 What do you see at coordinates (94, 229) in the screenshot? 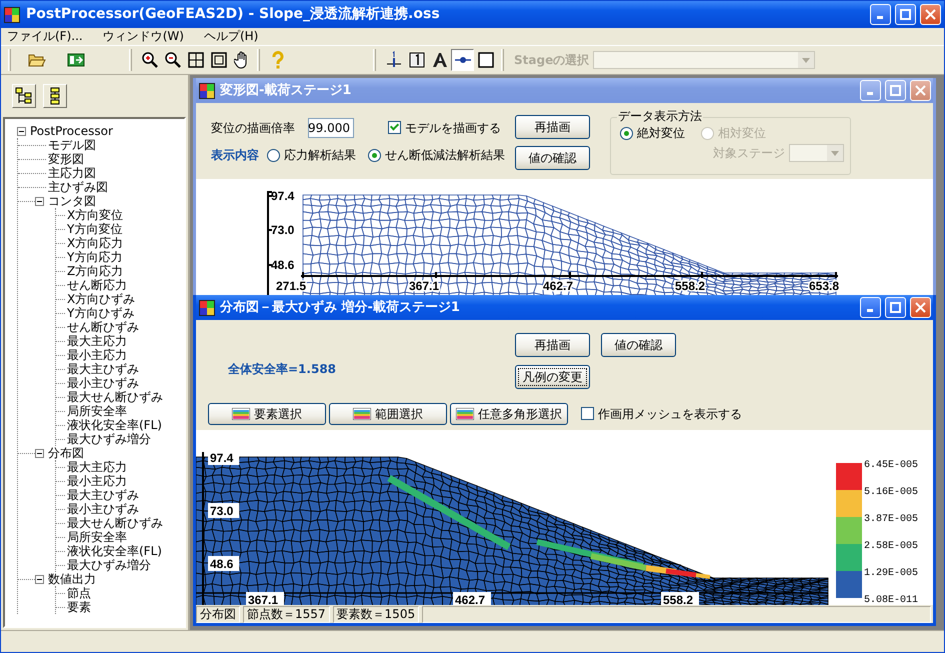
I see `tree-item: Y方向変位` at bounding box center [94, 229].